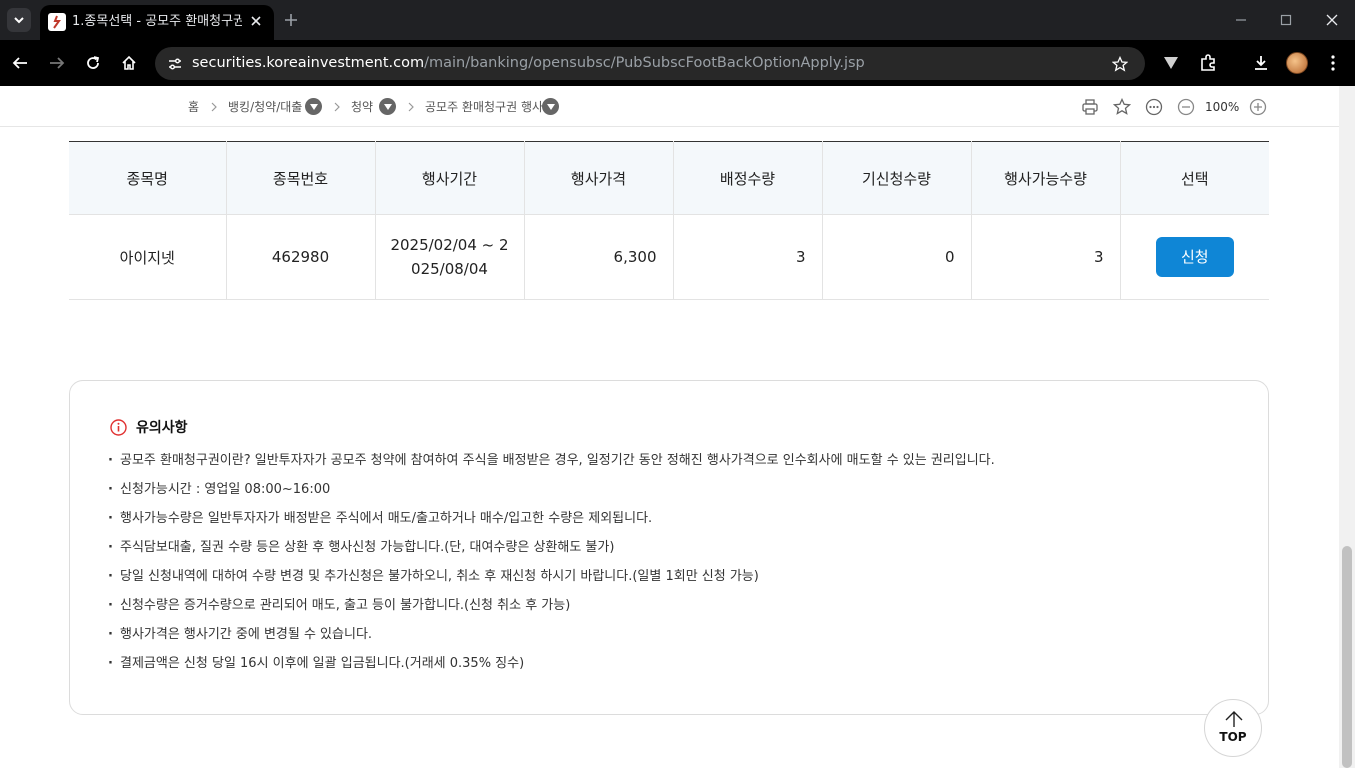  I want to click on url-host: securities.koreainvestment.com, so click(308, 63).